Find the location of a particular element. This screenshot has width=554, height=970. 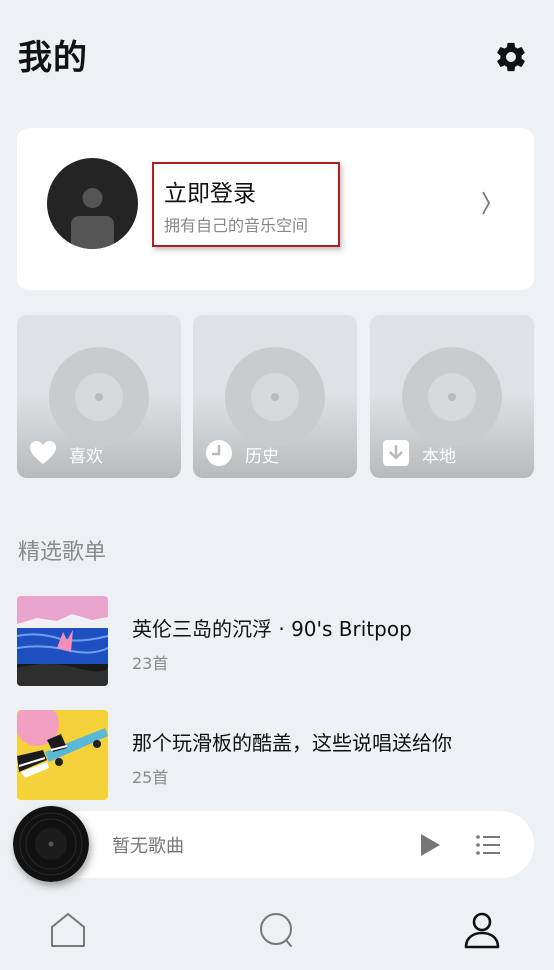

quick-card-history: 历史 is located at coordinates (275, 396).